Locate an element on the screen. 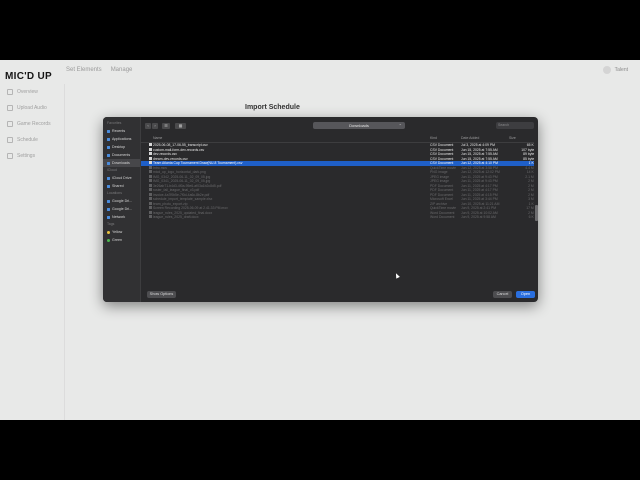 The image size is (640, 480). list-view-button: ☰ is located at coordinates (166, 126).